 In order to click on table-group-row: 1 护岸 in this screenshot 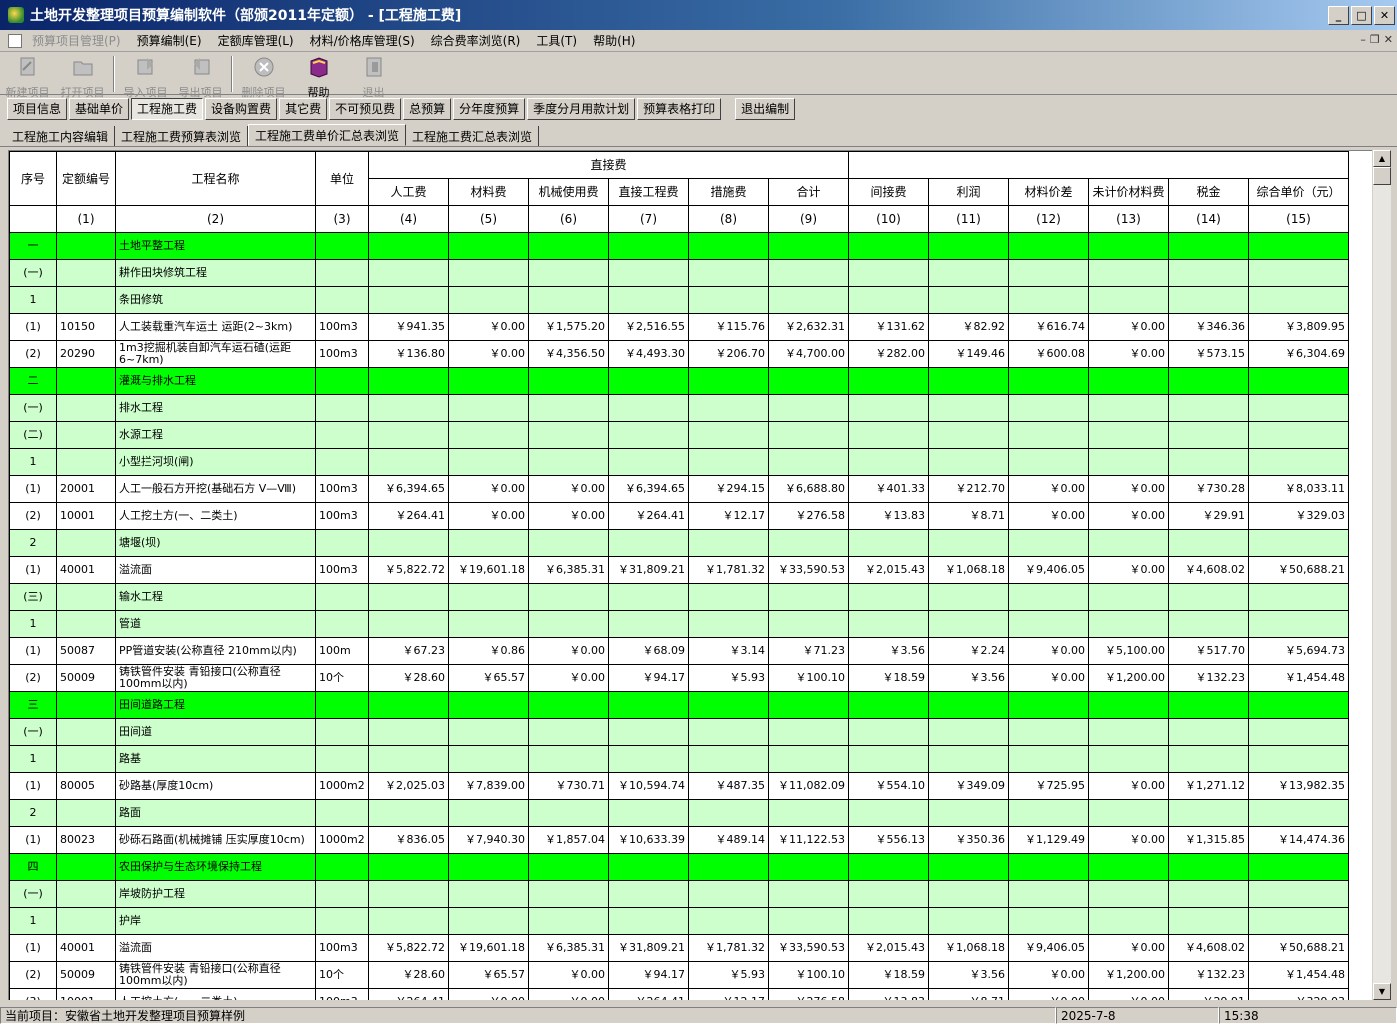, I will do `click(679, 921)`.